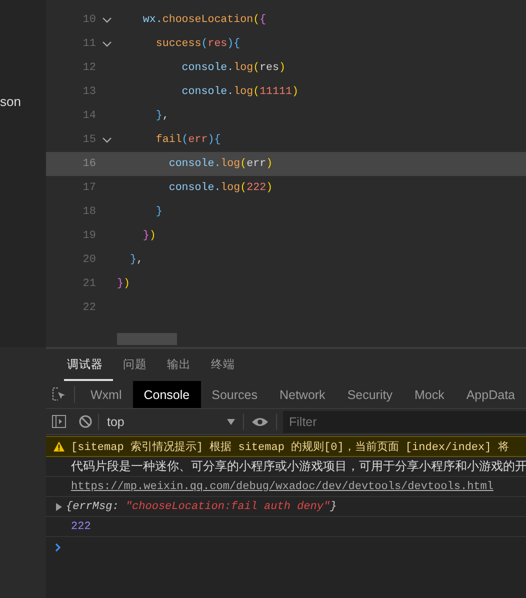  What do you see at coordinates (89, 44) in the screenshot?
I see `line-number: 11` at bounding box center [89, 44].